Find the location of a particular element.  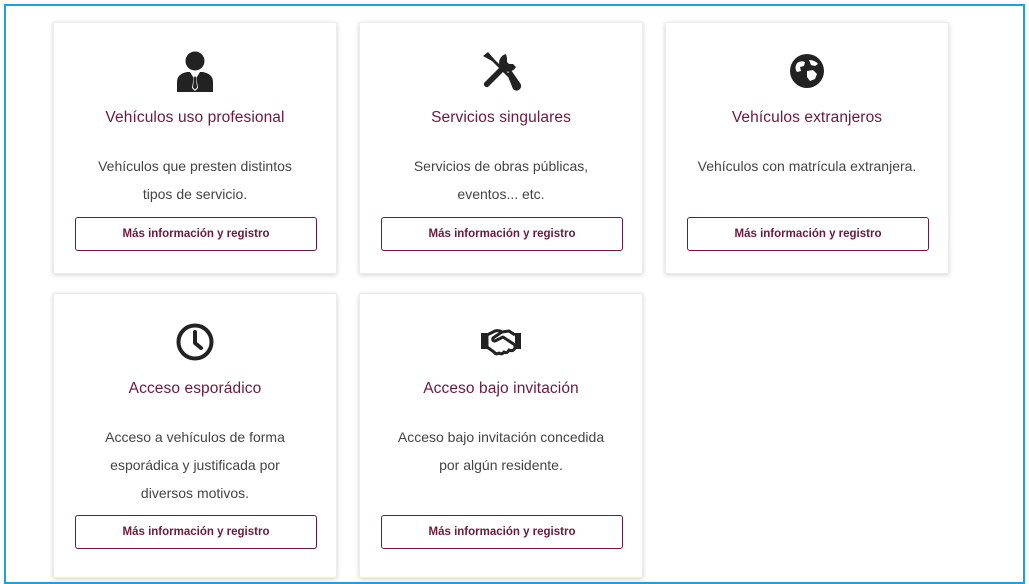

user-tie-icon is located at coordinates (195, 71).